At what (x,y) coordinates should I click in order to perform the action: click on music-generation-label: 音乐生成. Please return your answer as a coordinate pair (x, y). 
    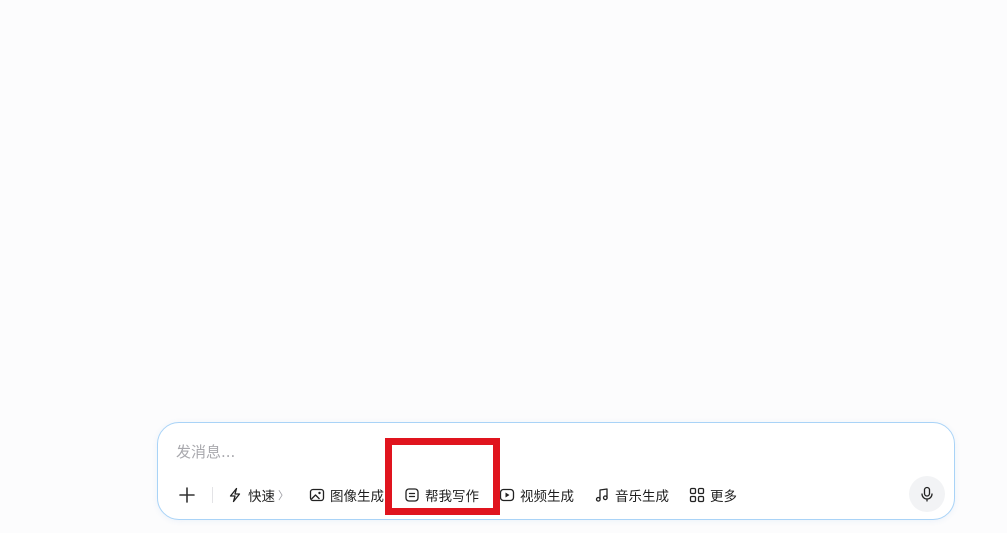
    Looking at the image, I should click on (642, 497).